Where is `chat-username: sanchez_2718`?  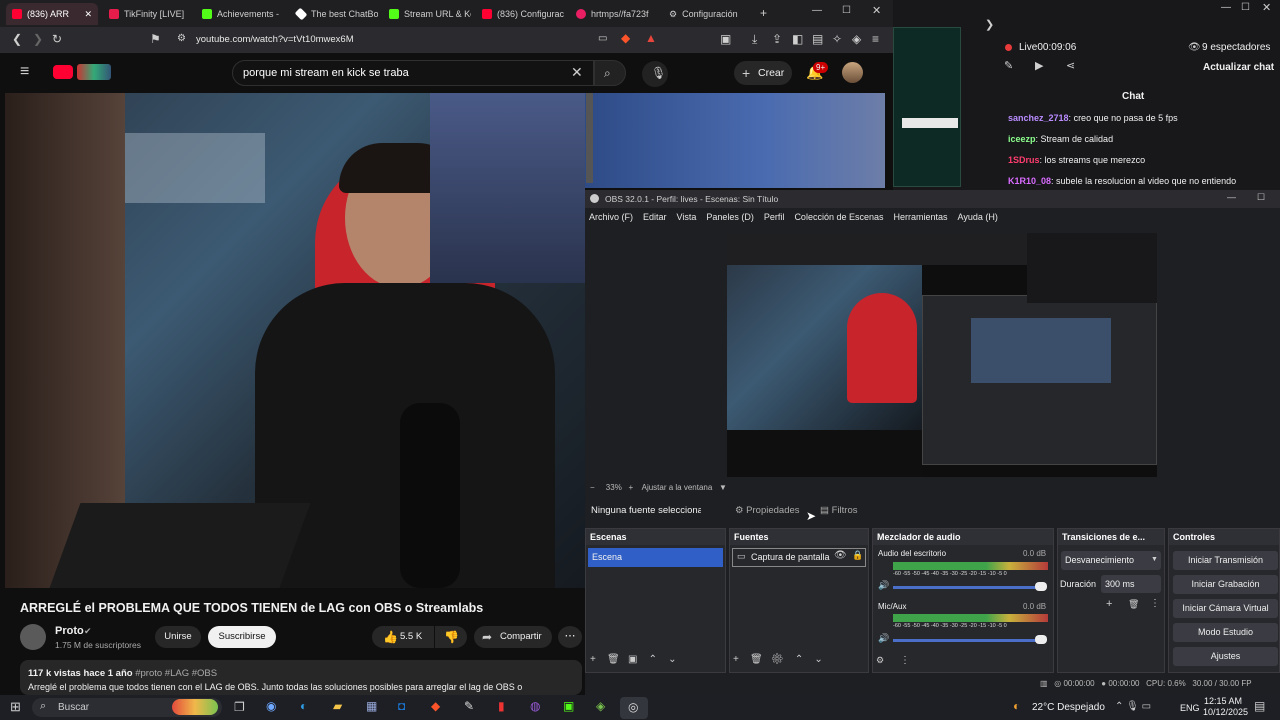 chat-username: sanchez_2718 is located at coordinates (1038, 118).